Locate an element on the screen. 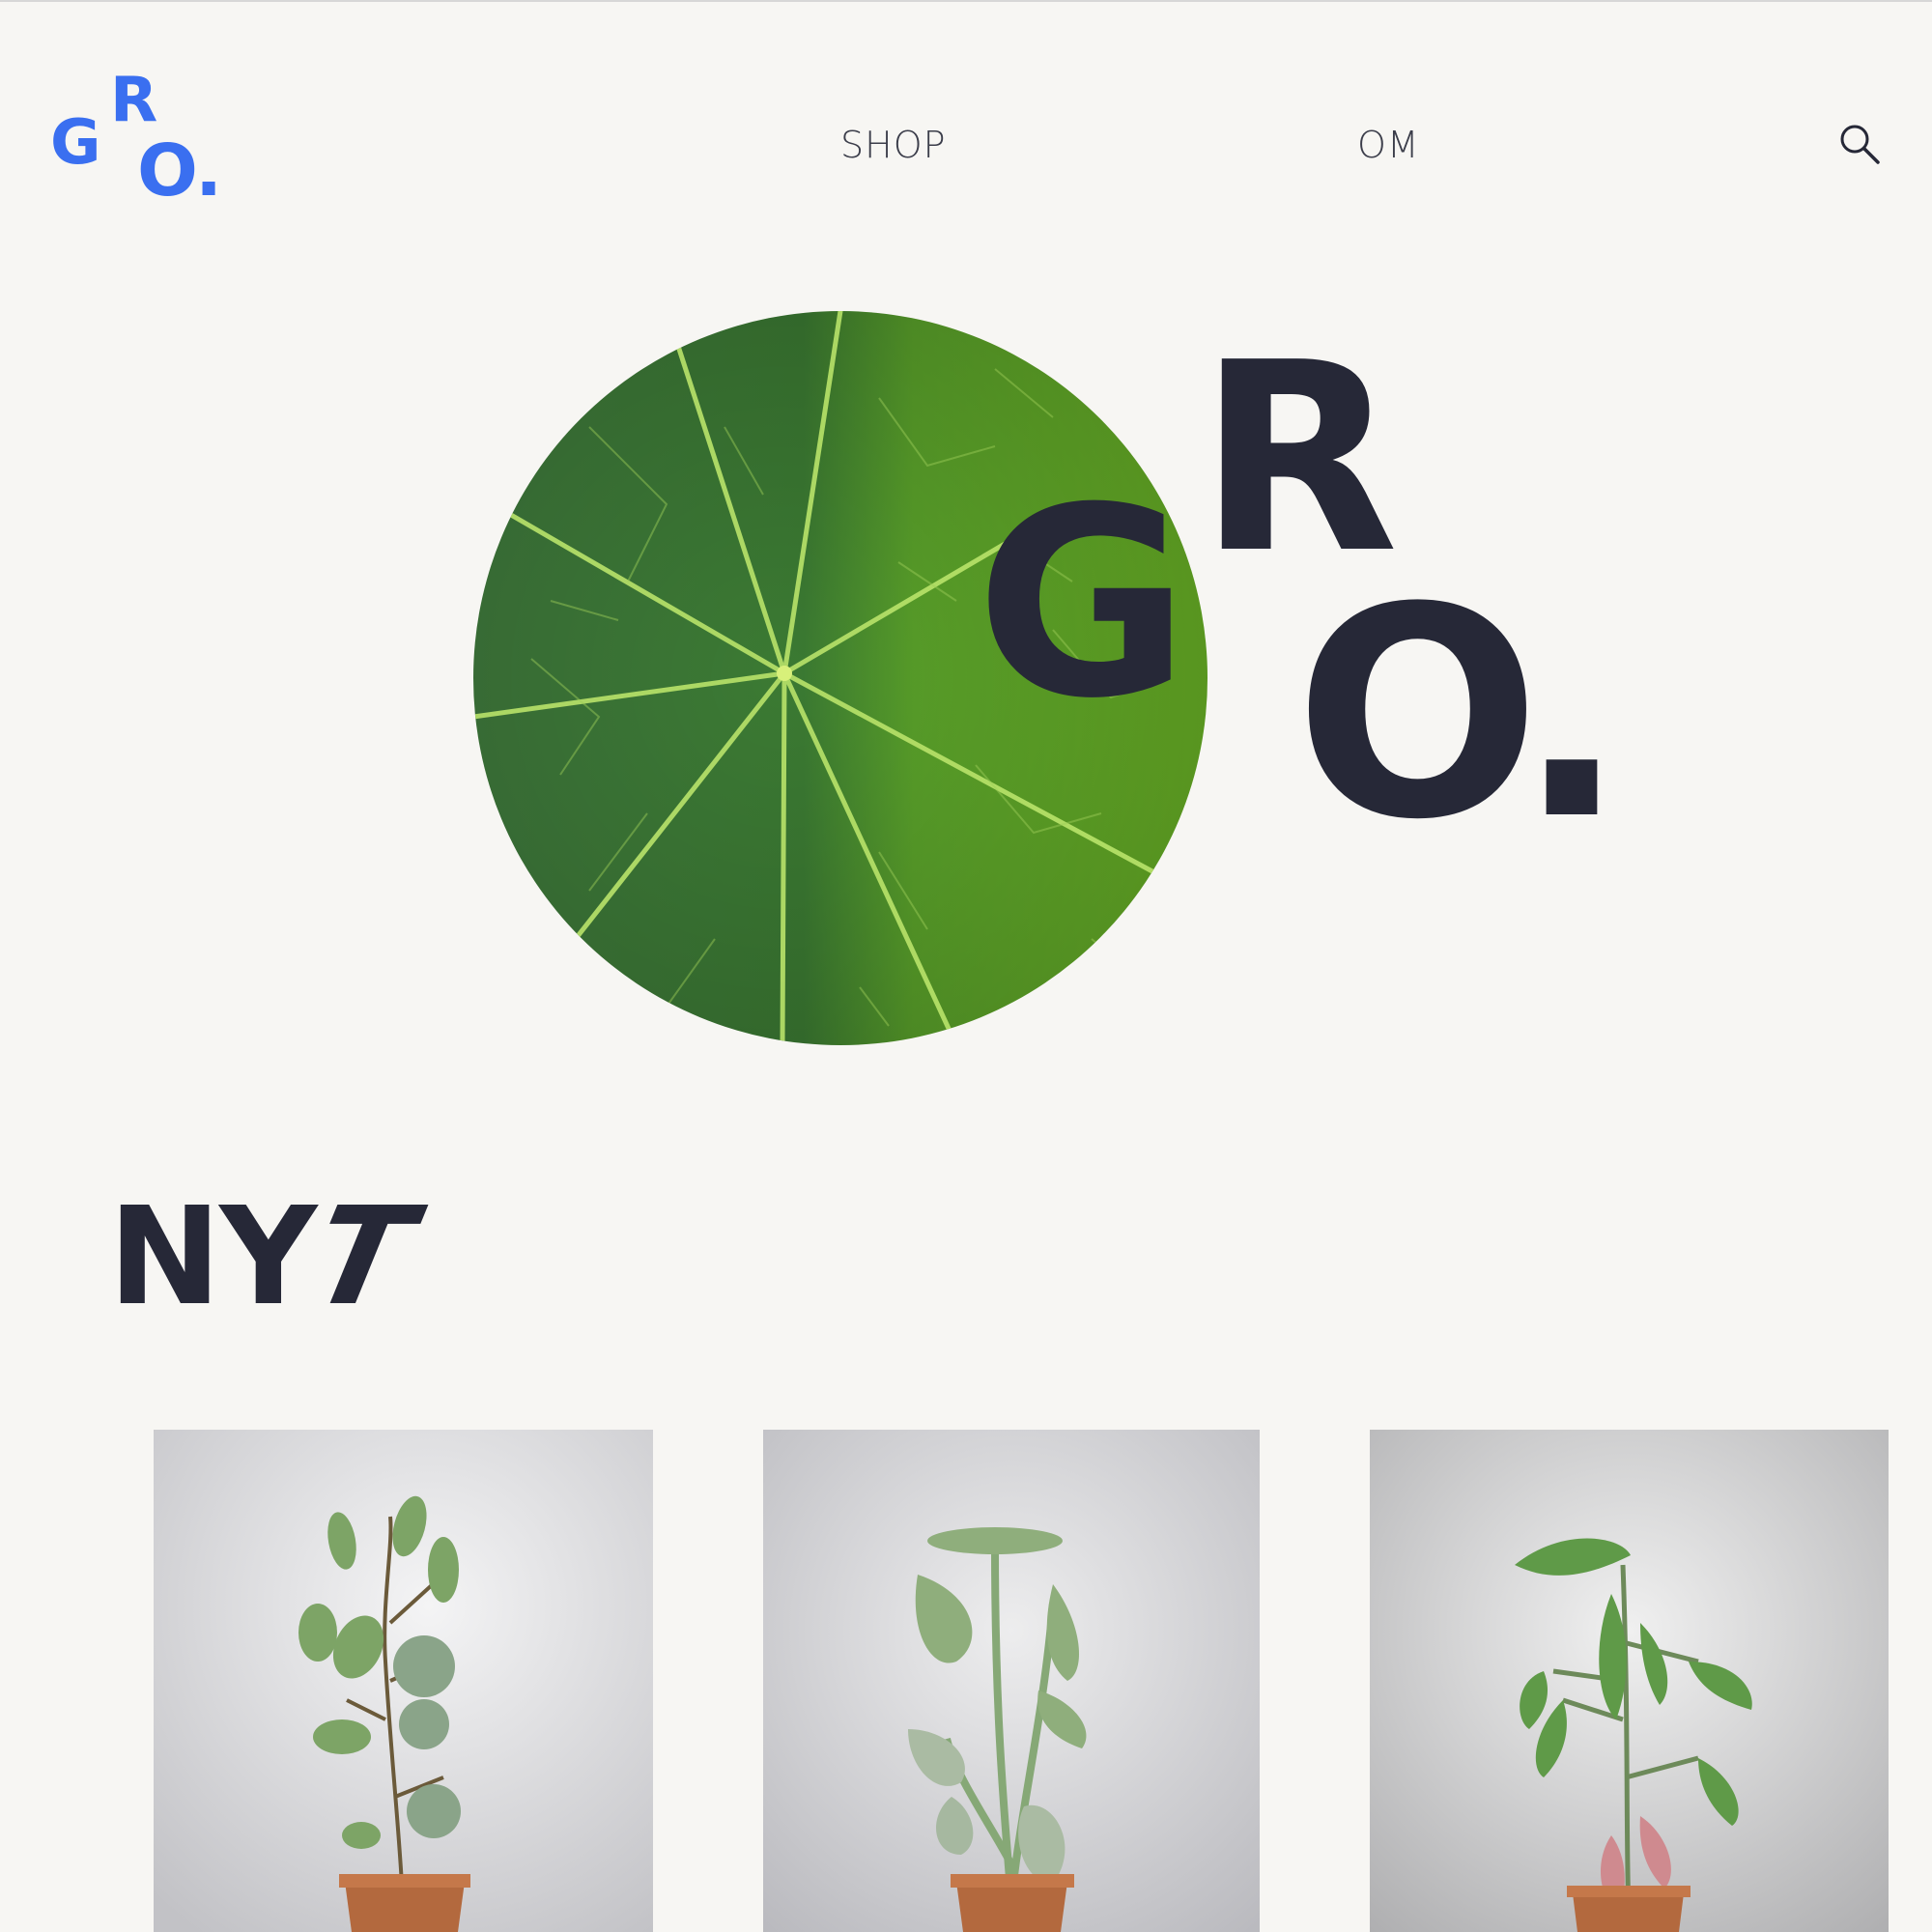 This screenshot has width=1932, height=1932. hero-letter-o: O is located at coordinates (1418, 714).